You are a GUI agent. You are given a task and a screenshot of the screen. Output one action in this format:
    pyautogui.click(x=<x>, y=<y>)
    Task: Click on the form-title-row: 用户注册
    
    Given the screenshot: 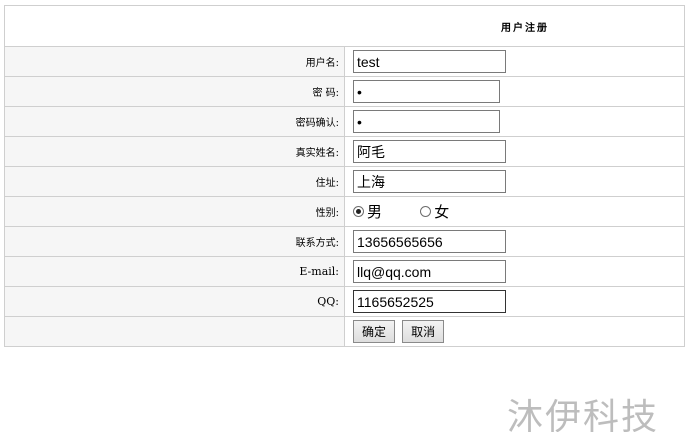 What is the action you would take?
    pyautogui.click(x=344, y=26)
    